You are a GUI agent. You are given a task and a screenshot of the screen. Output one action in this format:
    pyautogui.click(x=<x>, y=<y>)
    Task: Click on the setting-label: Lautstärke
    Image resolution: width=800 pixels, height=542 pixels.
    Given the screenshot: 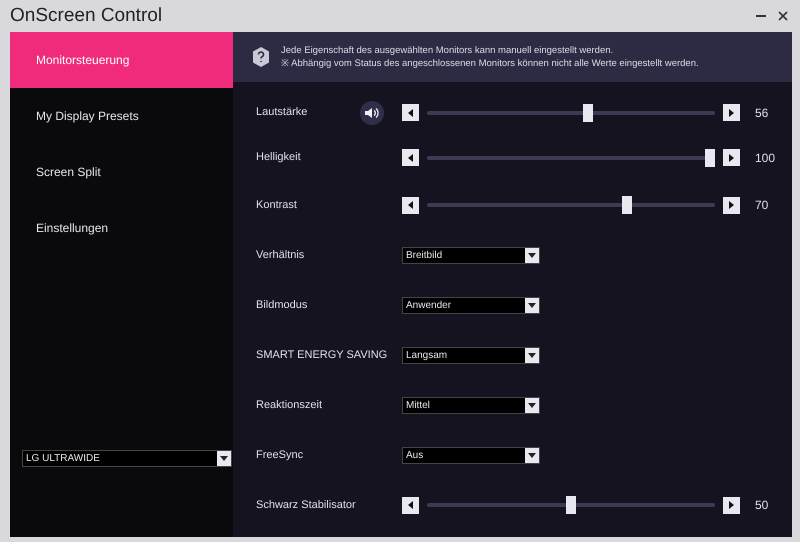 What is the action you would take?
    pyautogui.click(x=282, y=112)
    